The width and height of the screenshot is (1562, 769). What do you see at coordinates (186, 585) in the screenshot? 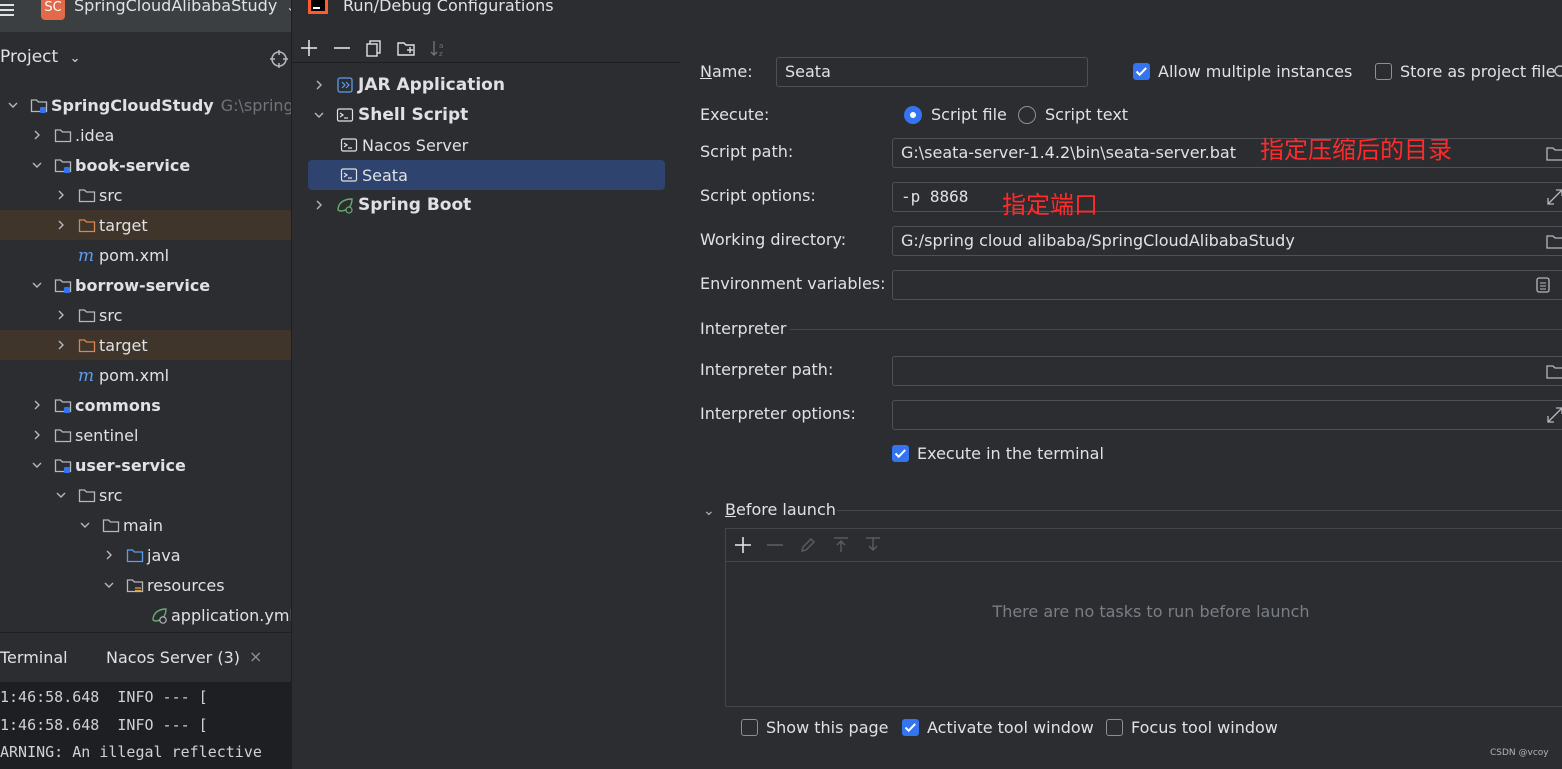
I see `tree-item-label: resources` at bounding box center [186, 585].